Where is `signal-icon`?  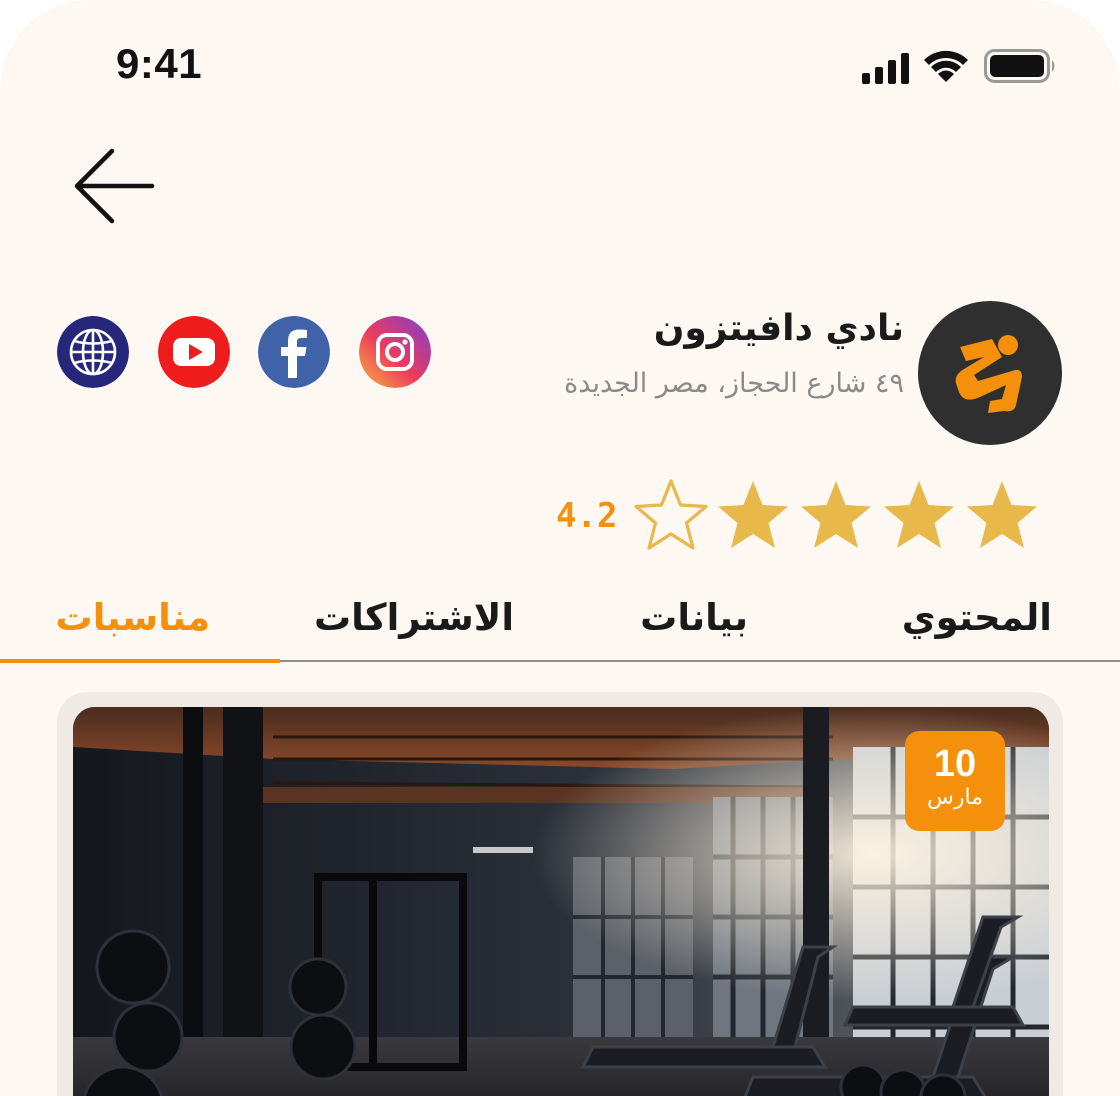 signal-icon is located at coordinates (885, 68).